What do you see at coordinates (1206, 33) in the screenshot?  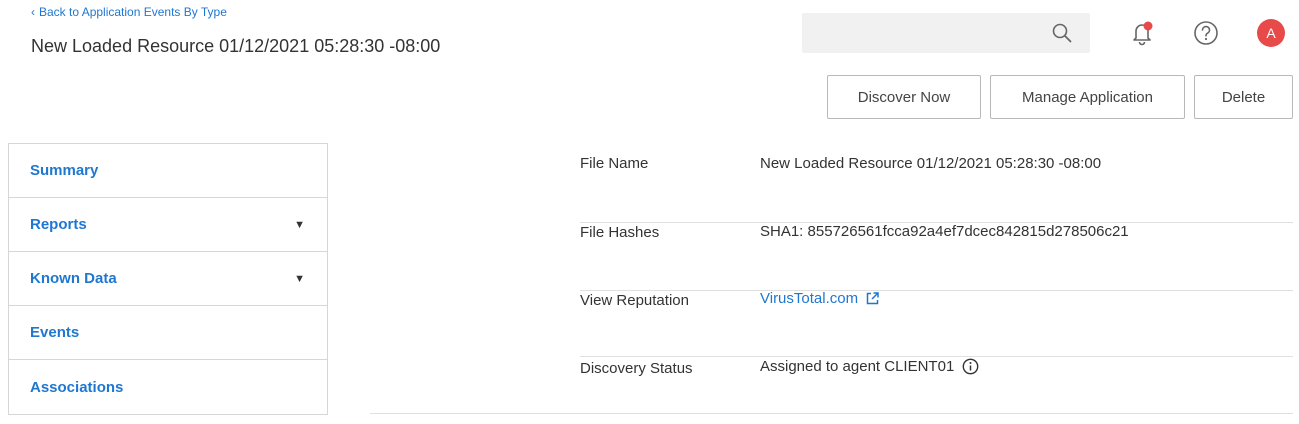 I see `help-icon` at bounding box center [1206, 33].